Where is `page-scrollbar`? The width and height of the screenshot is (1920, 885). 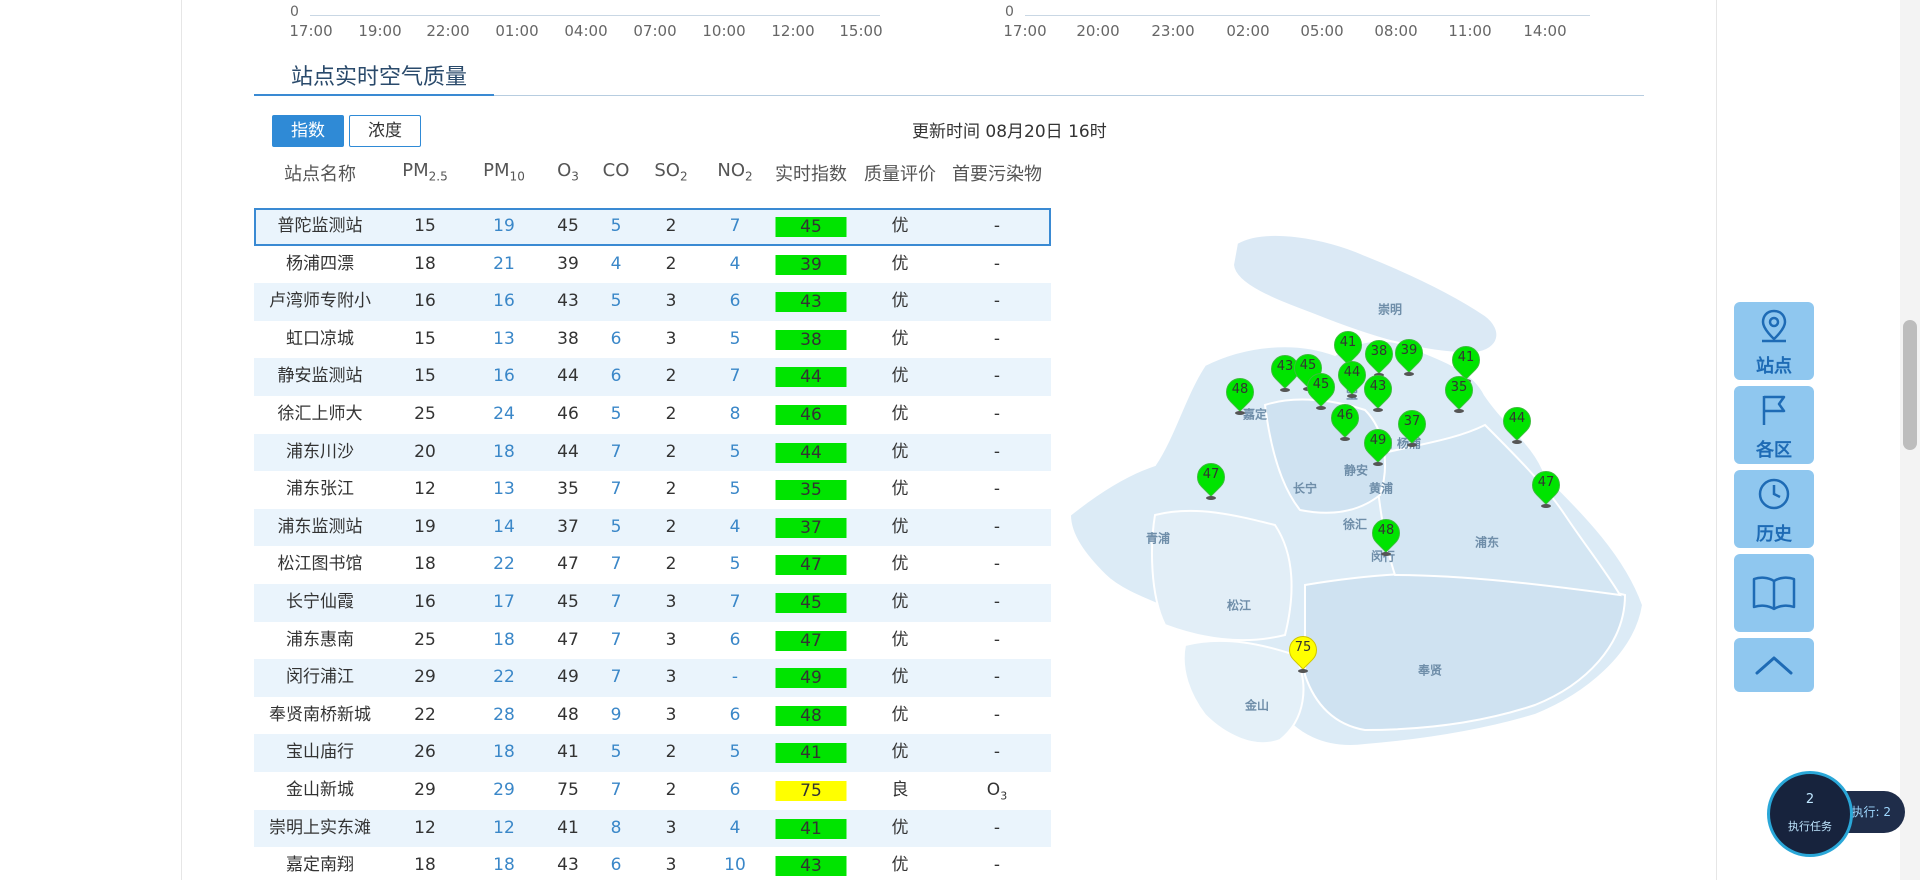 page-scrollbar is located at coordinates (1910, 440).